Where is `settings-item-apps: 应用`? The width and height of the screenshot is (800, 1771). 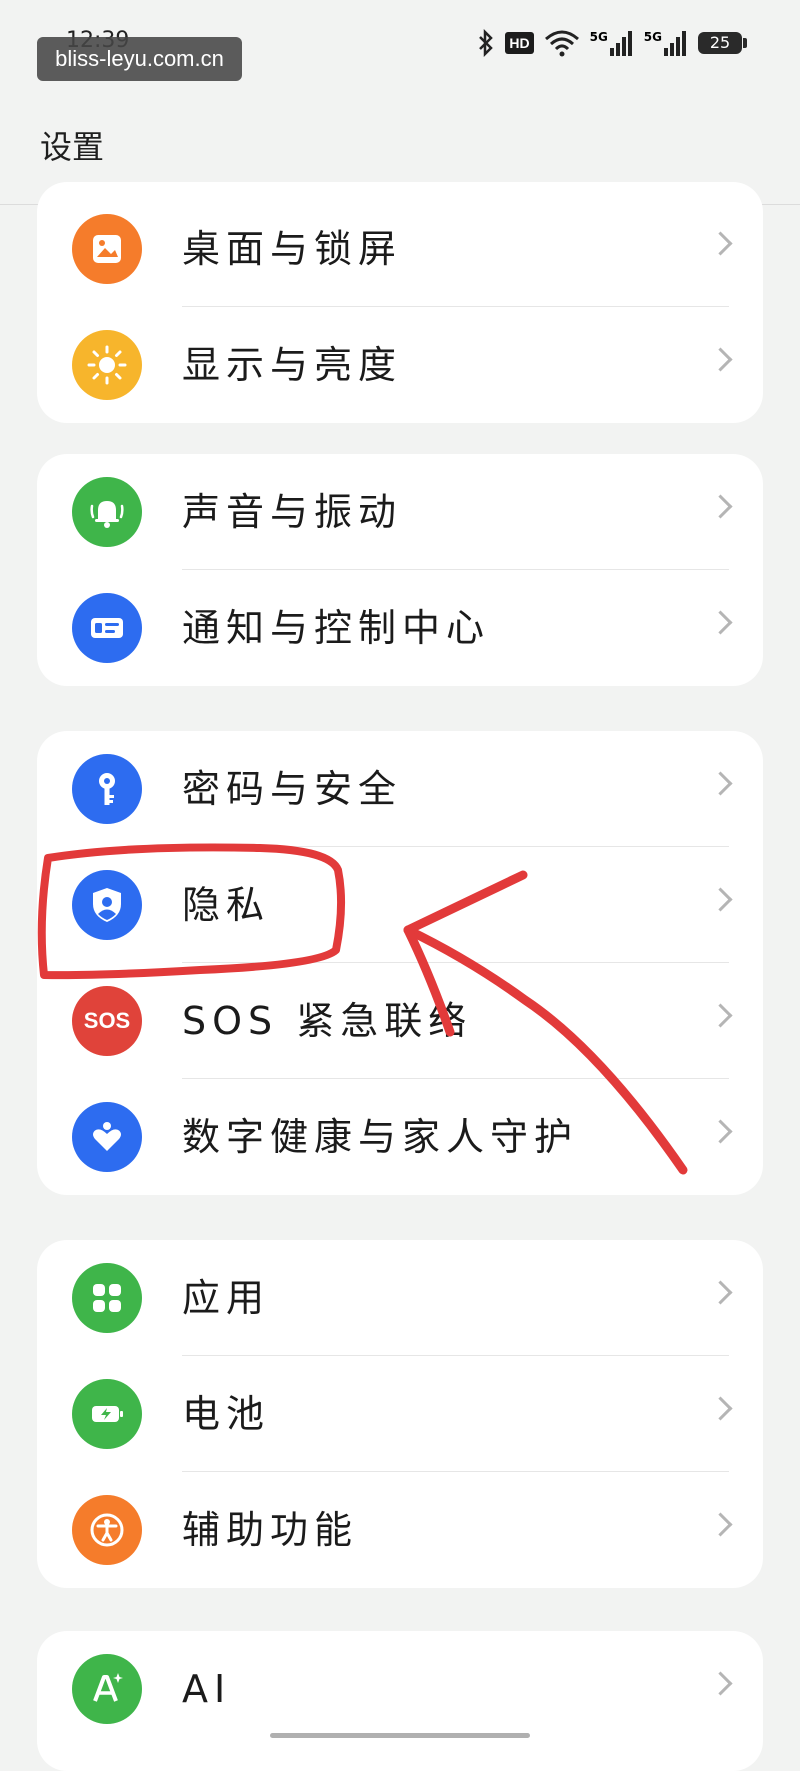 settings-item-apps: 应用 is located at coordinates (400, 1298).